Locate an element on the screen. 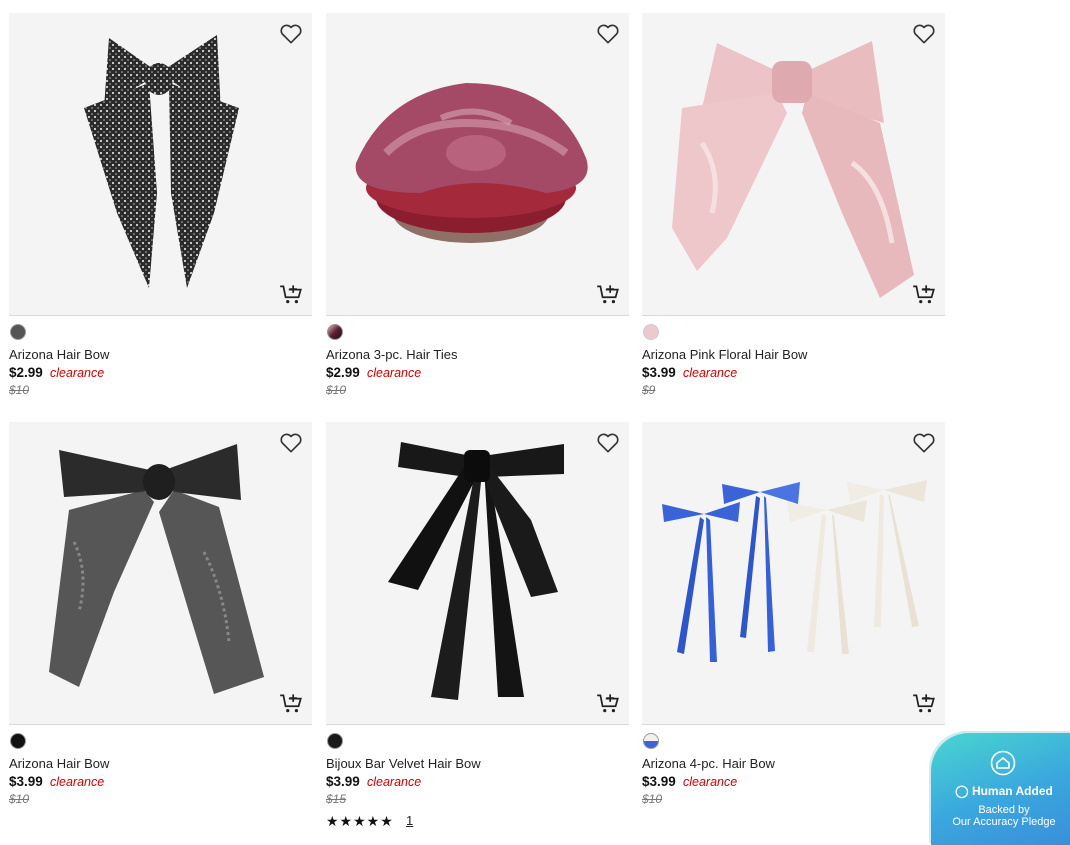  product-name: Arizona Pink Floral Hair Bow is located at coordinates (724, 354).